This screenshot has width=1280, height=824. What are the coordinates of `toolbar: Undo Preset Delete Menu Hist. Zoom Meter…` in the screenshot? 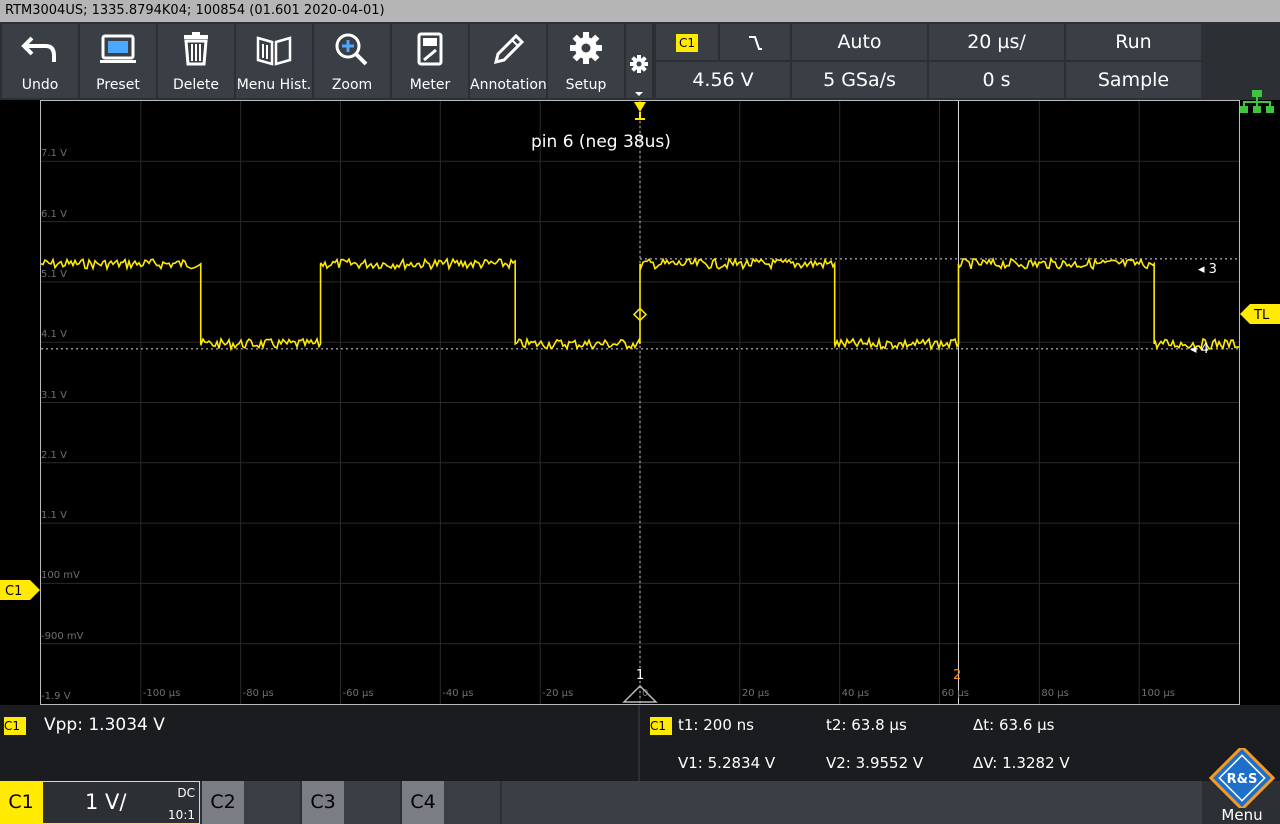 It's located at (640, 67).